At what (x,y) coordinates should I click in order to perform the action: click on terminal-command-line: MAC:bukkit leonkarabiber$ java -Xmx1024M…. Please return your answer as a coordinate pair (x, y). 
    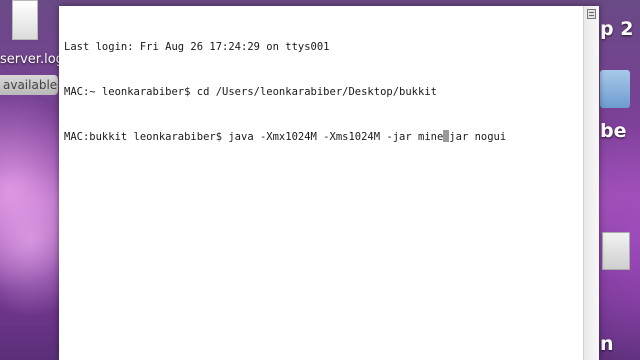
    Looking at the image, I should click on (321, 137).